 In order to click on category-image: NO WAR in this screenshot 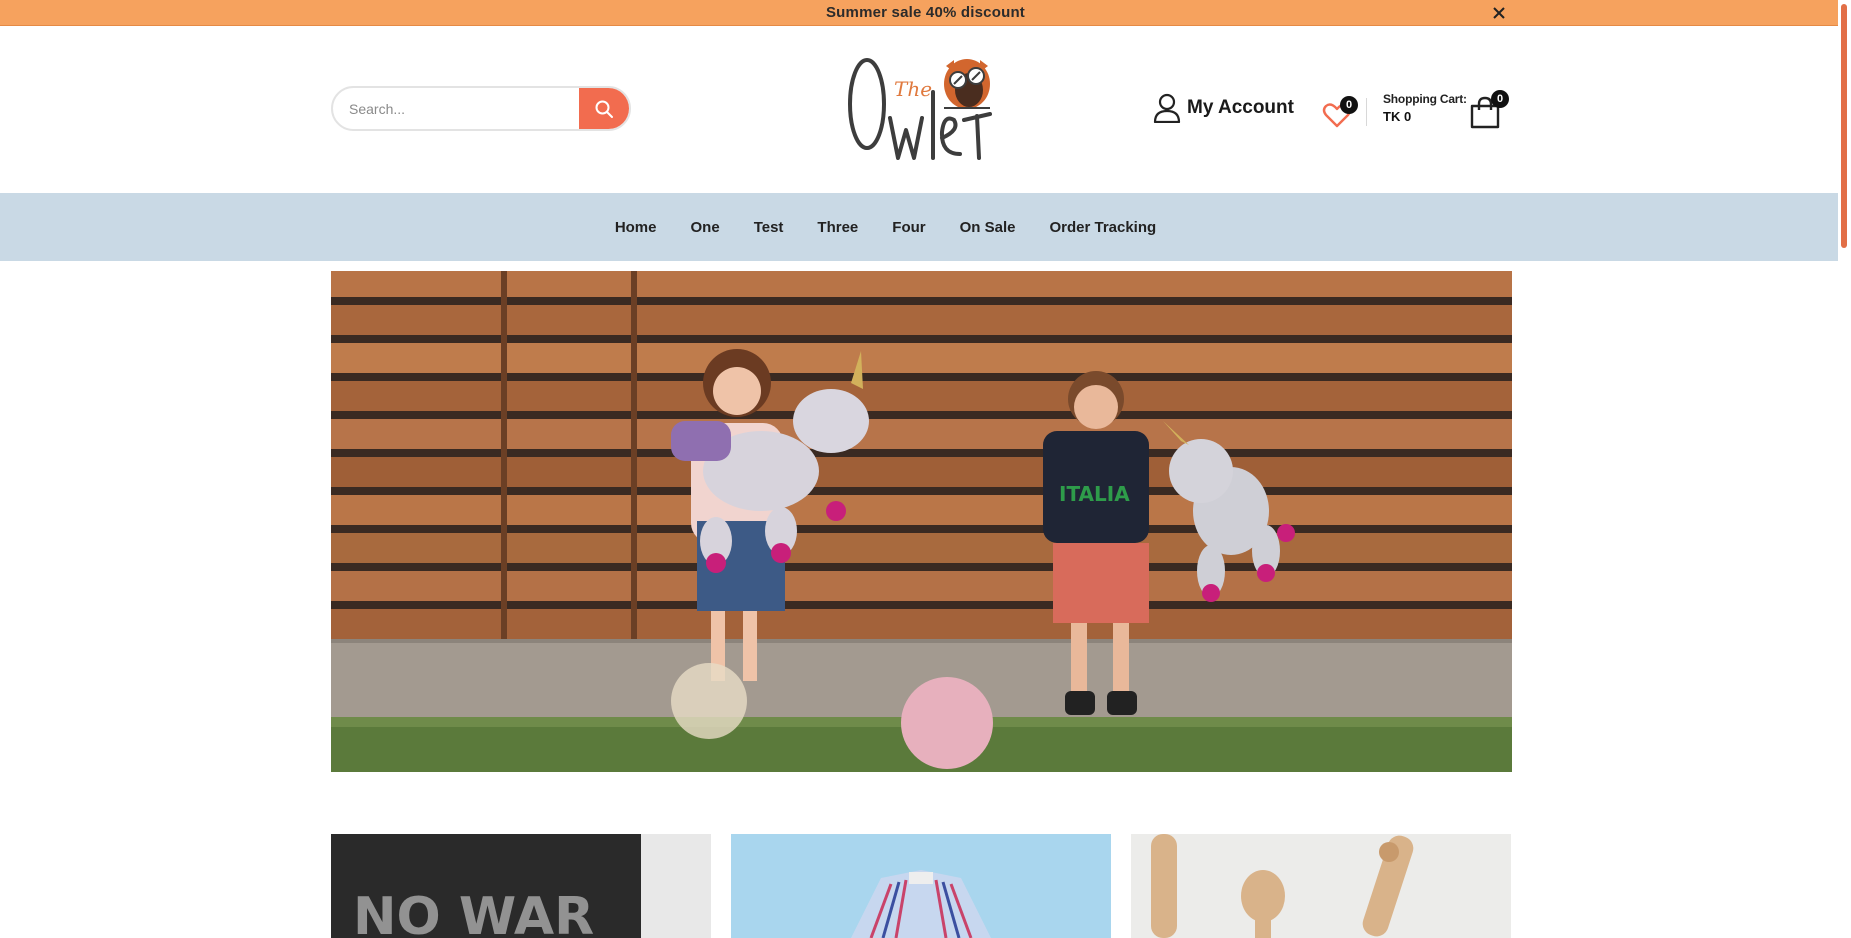, I will do `click(521, 886)`.